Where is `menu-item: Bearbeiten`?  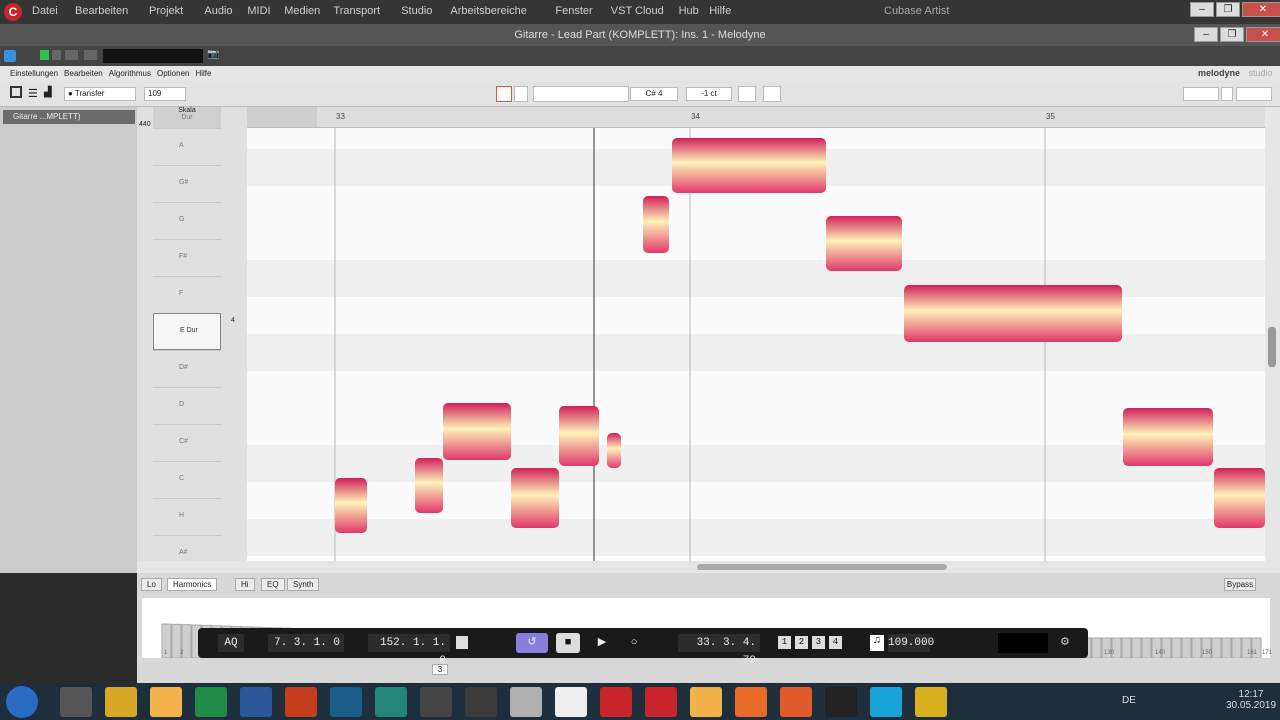
menu-item: Bearbeiten is located at coordinates (101, 11).